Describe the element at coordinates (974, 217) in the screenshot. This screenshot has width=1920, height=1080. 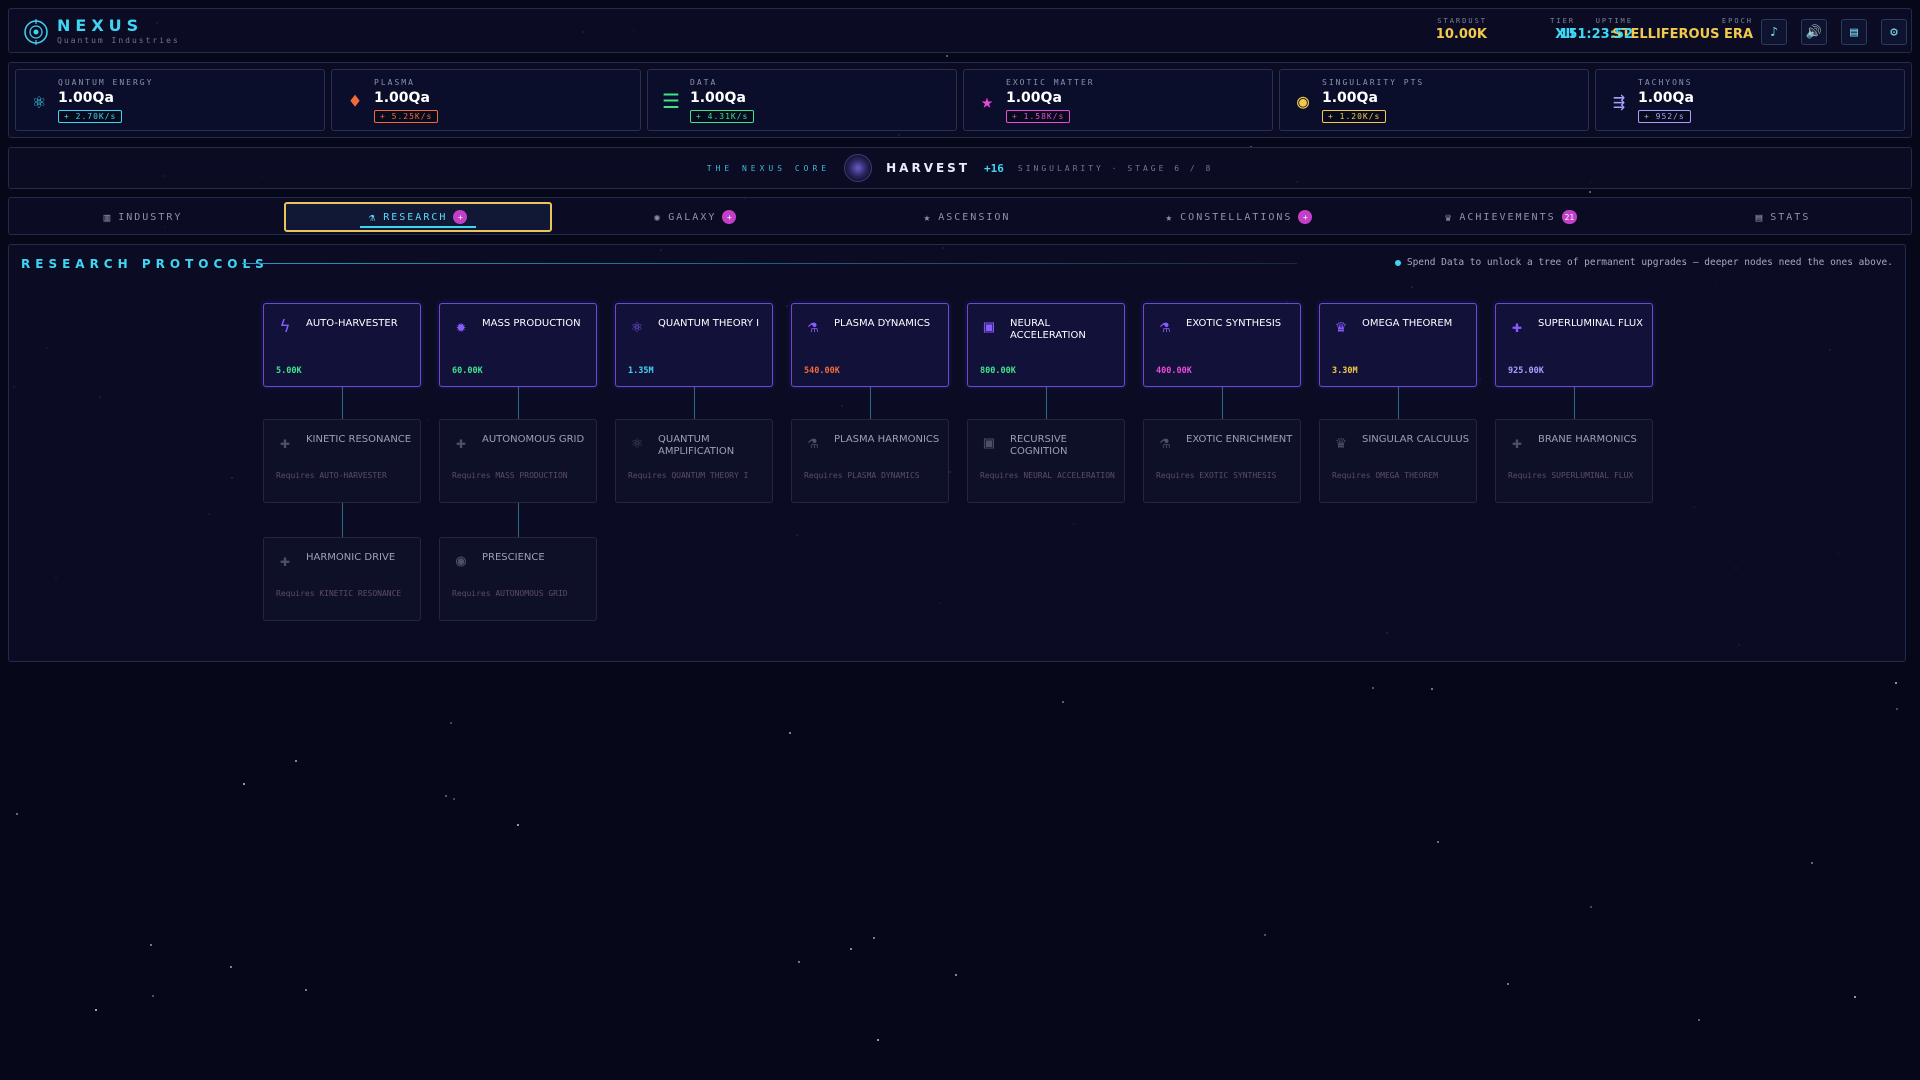
I see `tab-label: ASCENSION` at that location.